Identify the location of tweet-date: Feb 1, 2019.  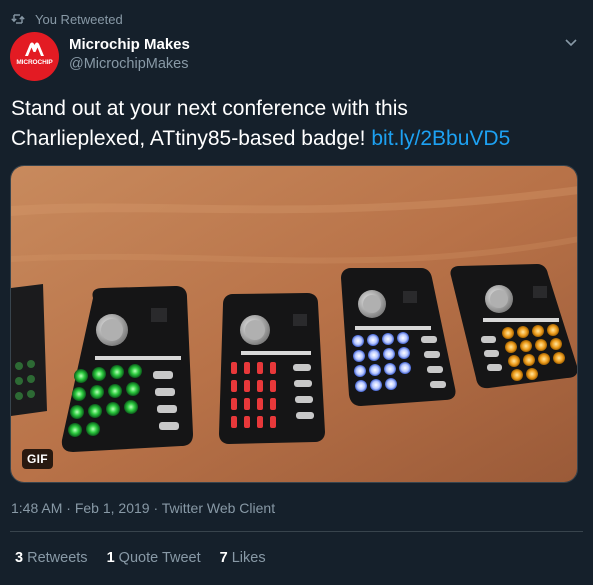
(112, 508).